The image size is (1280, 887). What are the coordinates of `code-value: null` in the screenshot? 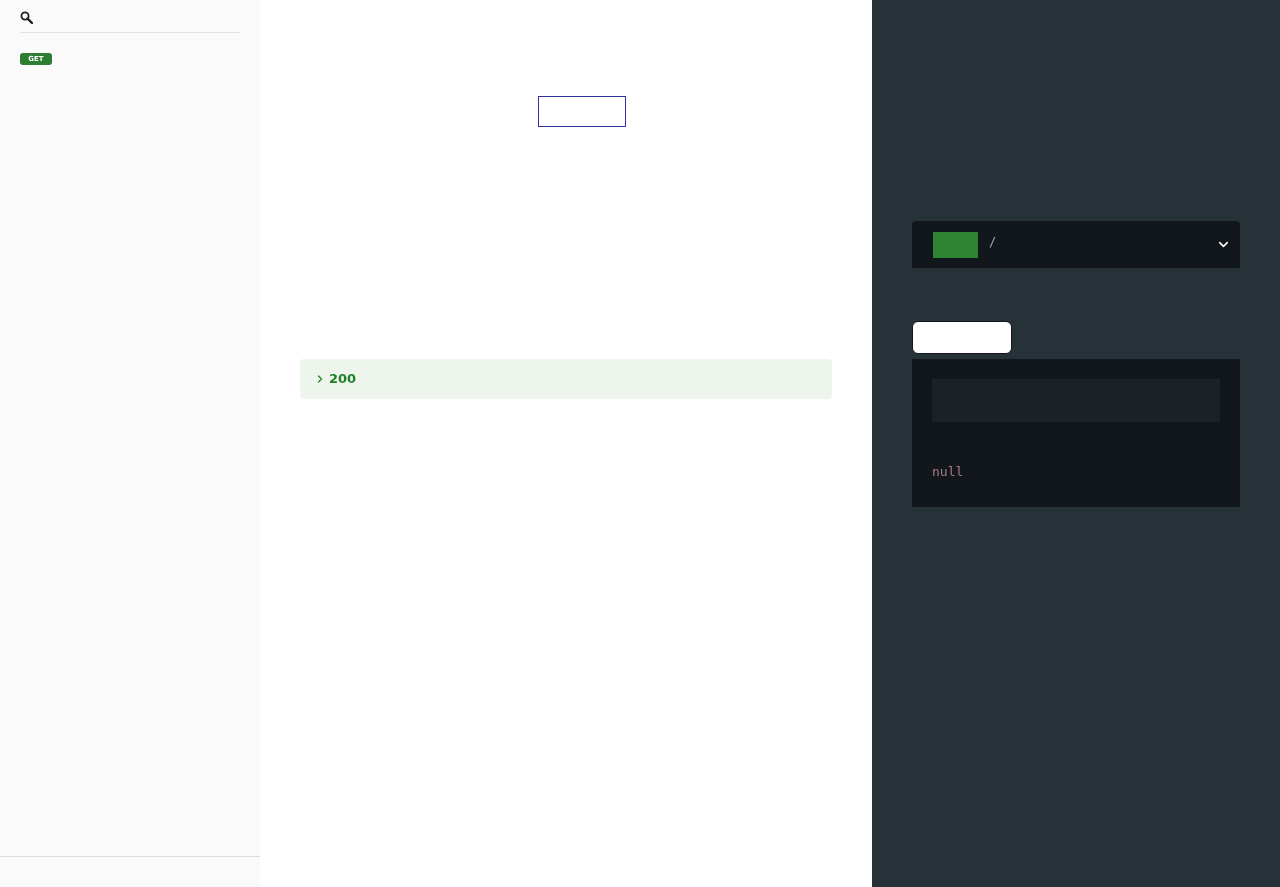 It's located at (948, 472).